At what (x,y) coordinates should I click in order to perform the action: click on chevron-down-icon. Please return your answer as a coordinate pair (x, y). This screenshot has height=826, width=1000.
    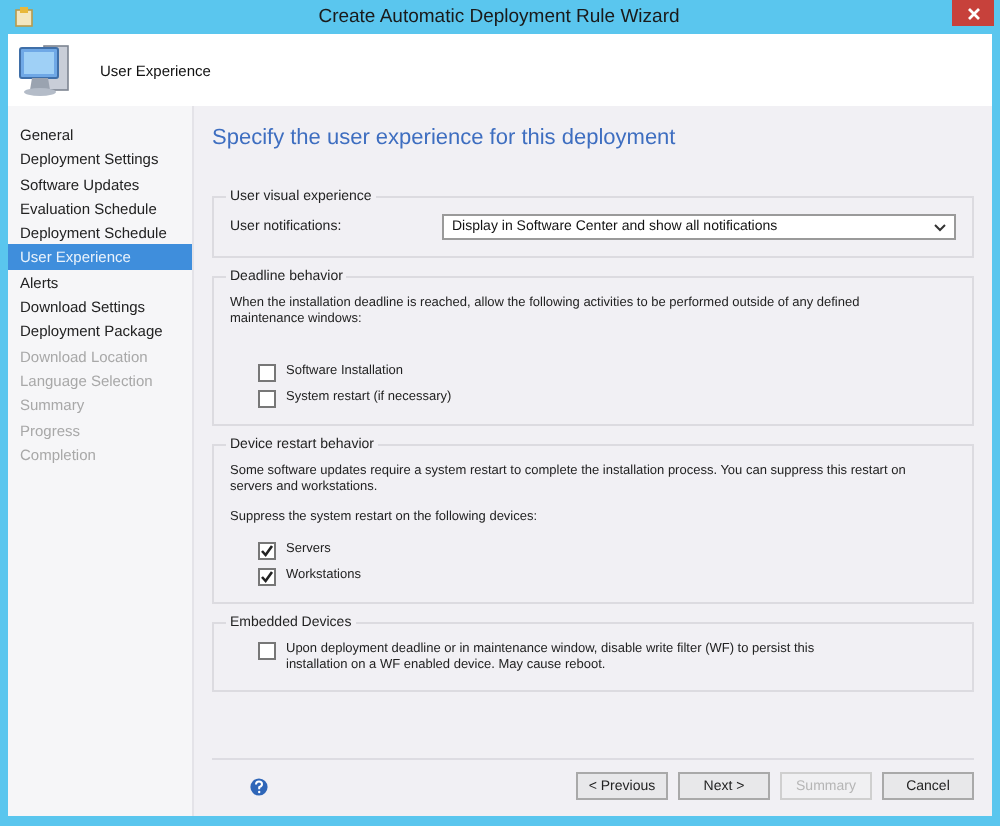
    Looking at the image, I should click on (940, 227).